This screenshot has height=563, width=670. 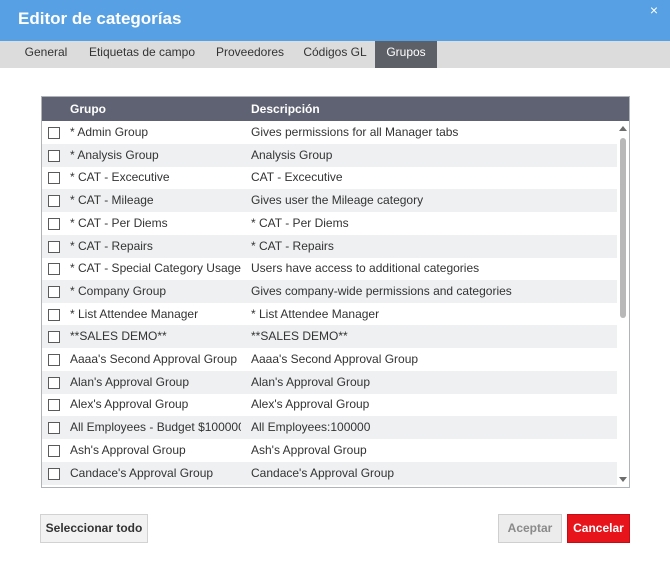 I want to click on cell-grupo: * Company Group, so click(x=118, y=290).